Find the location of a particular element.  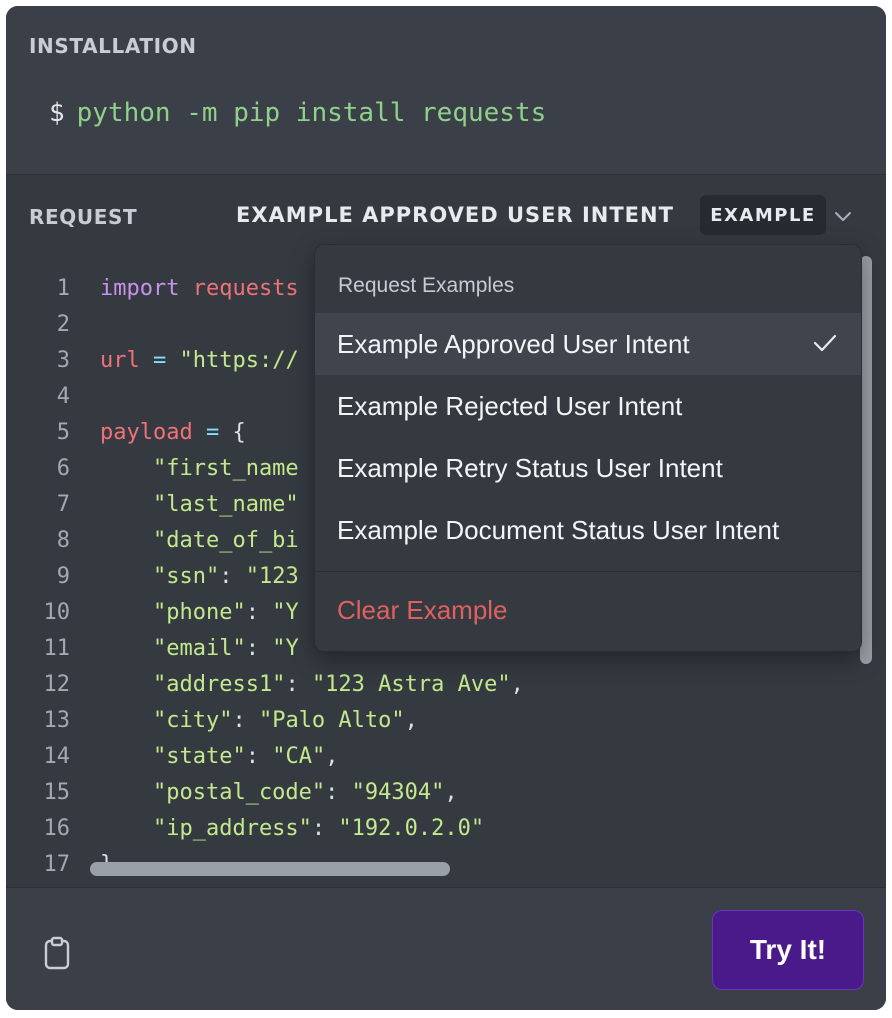

line-number: 11 is located at coordinates (57, 648).